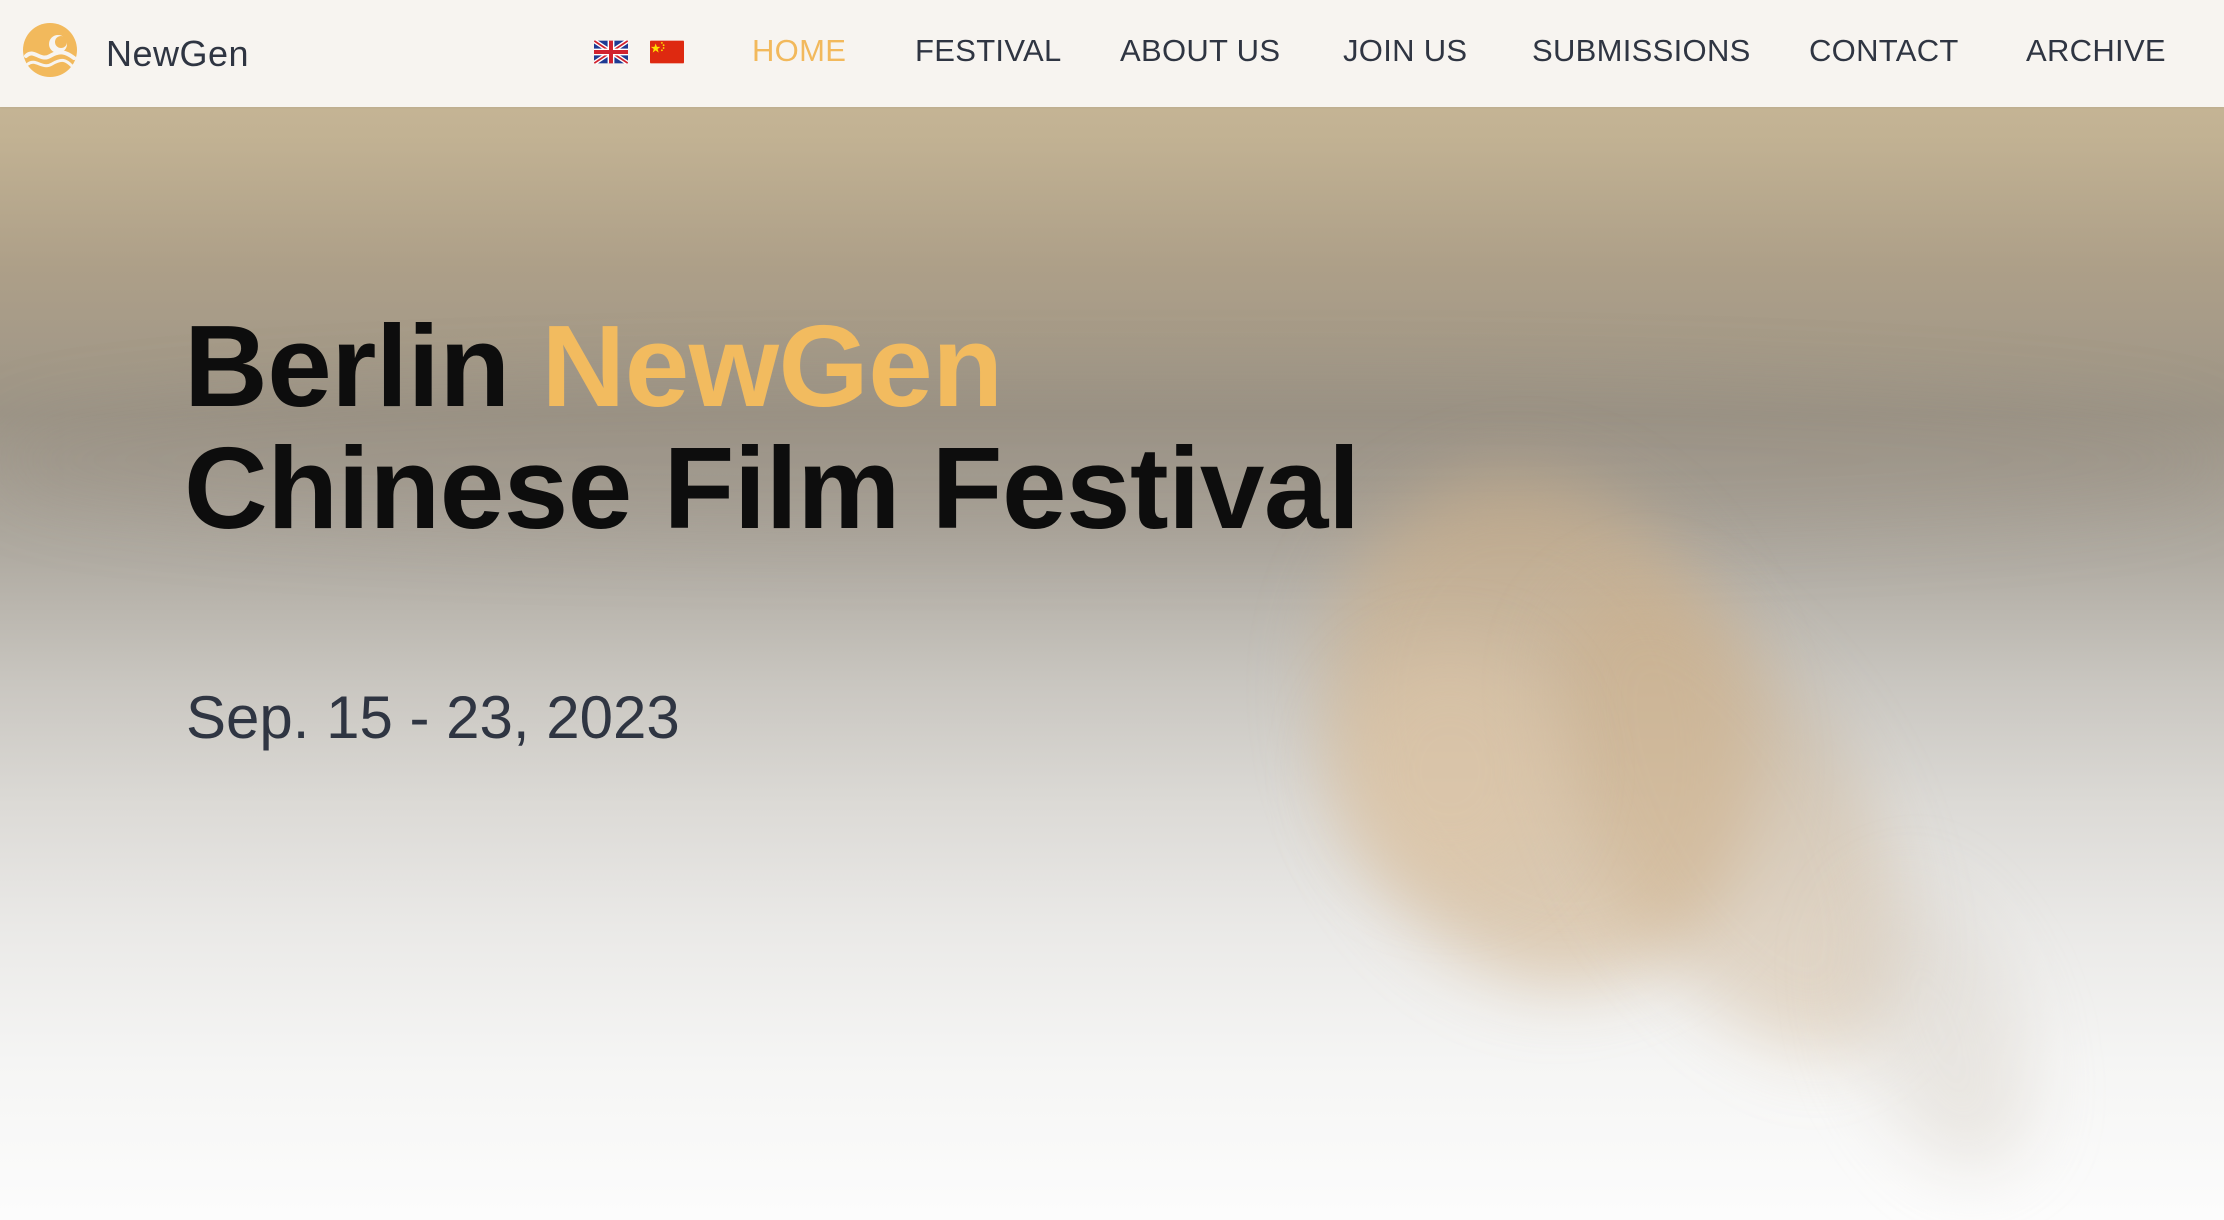  Describe the element at coordinates (1641, 51) in the screenshot. I see `nav-submissions: SUBMISSIONS` at that location.